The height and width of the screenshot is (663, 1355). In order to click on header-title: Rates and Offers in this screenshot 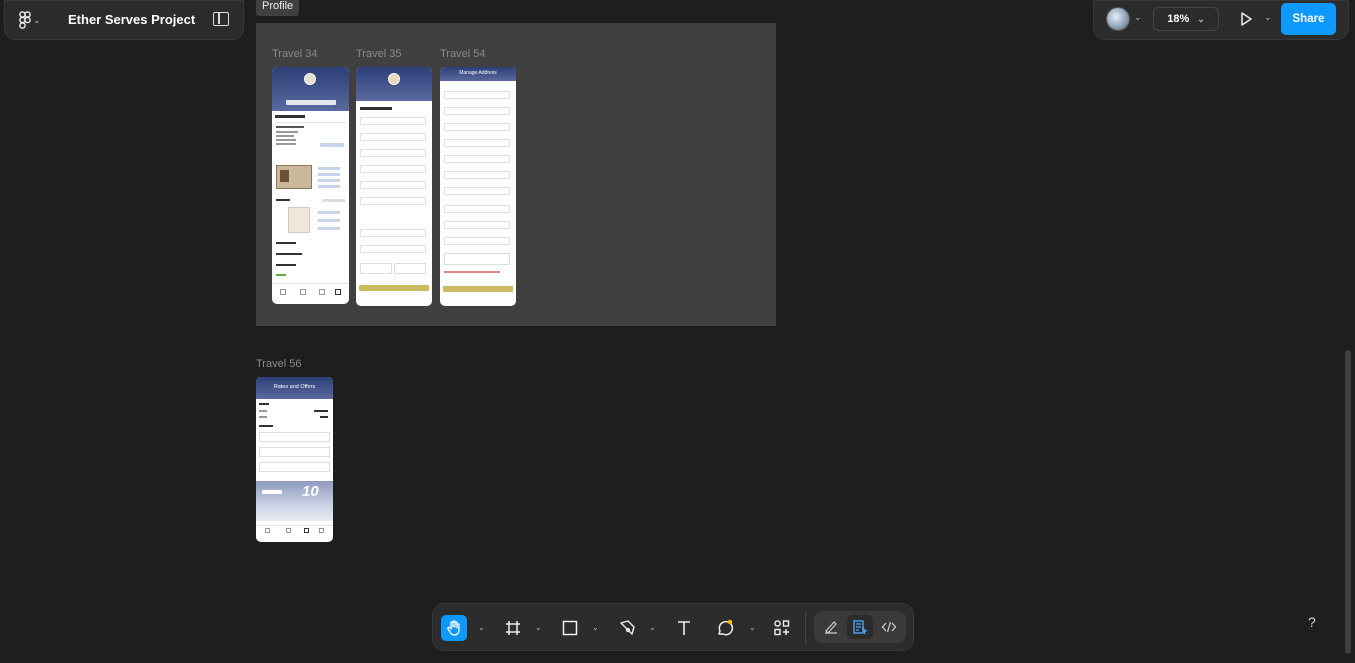, I will do `click(294, 387)`.